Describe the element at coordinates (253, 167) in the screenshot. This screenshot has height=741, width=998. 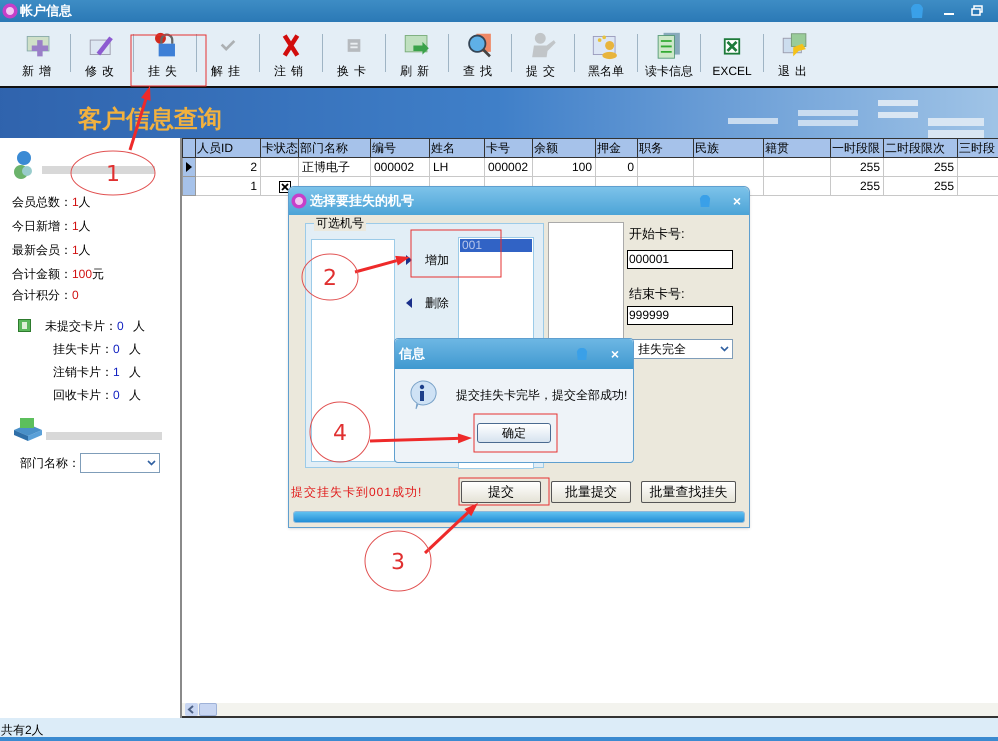
I see `table-cell: 2` at that location.